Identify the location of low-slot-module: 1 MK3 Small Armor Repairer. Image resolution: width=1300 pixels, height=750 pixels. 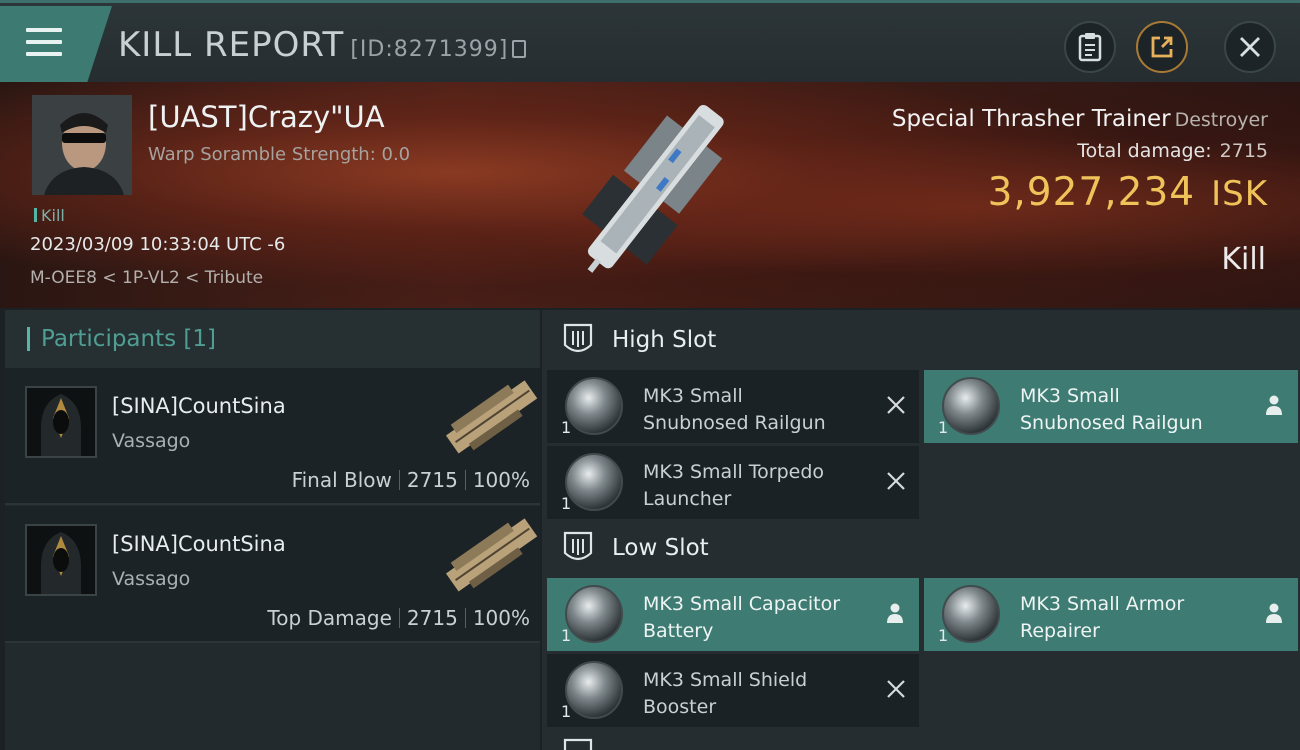
(1111, 614).